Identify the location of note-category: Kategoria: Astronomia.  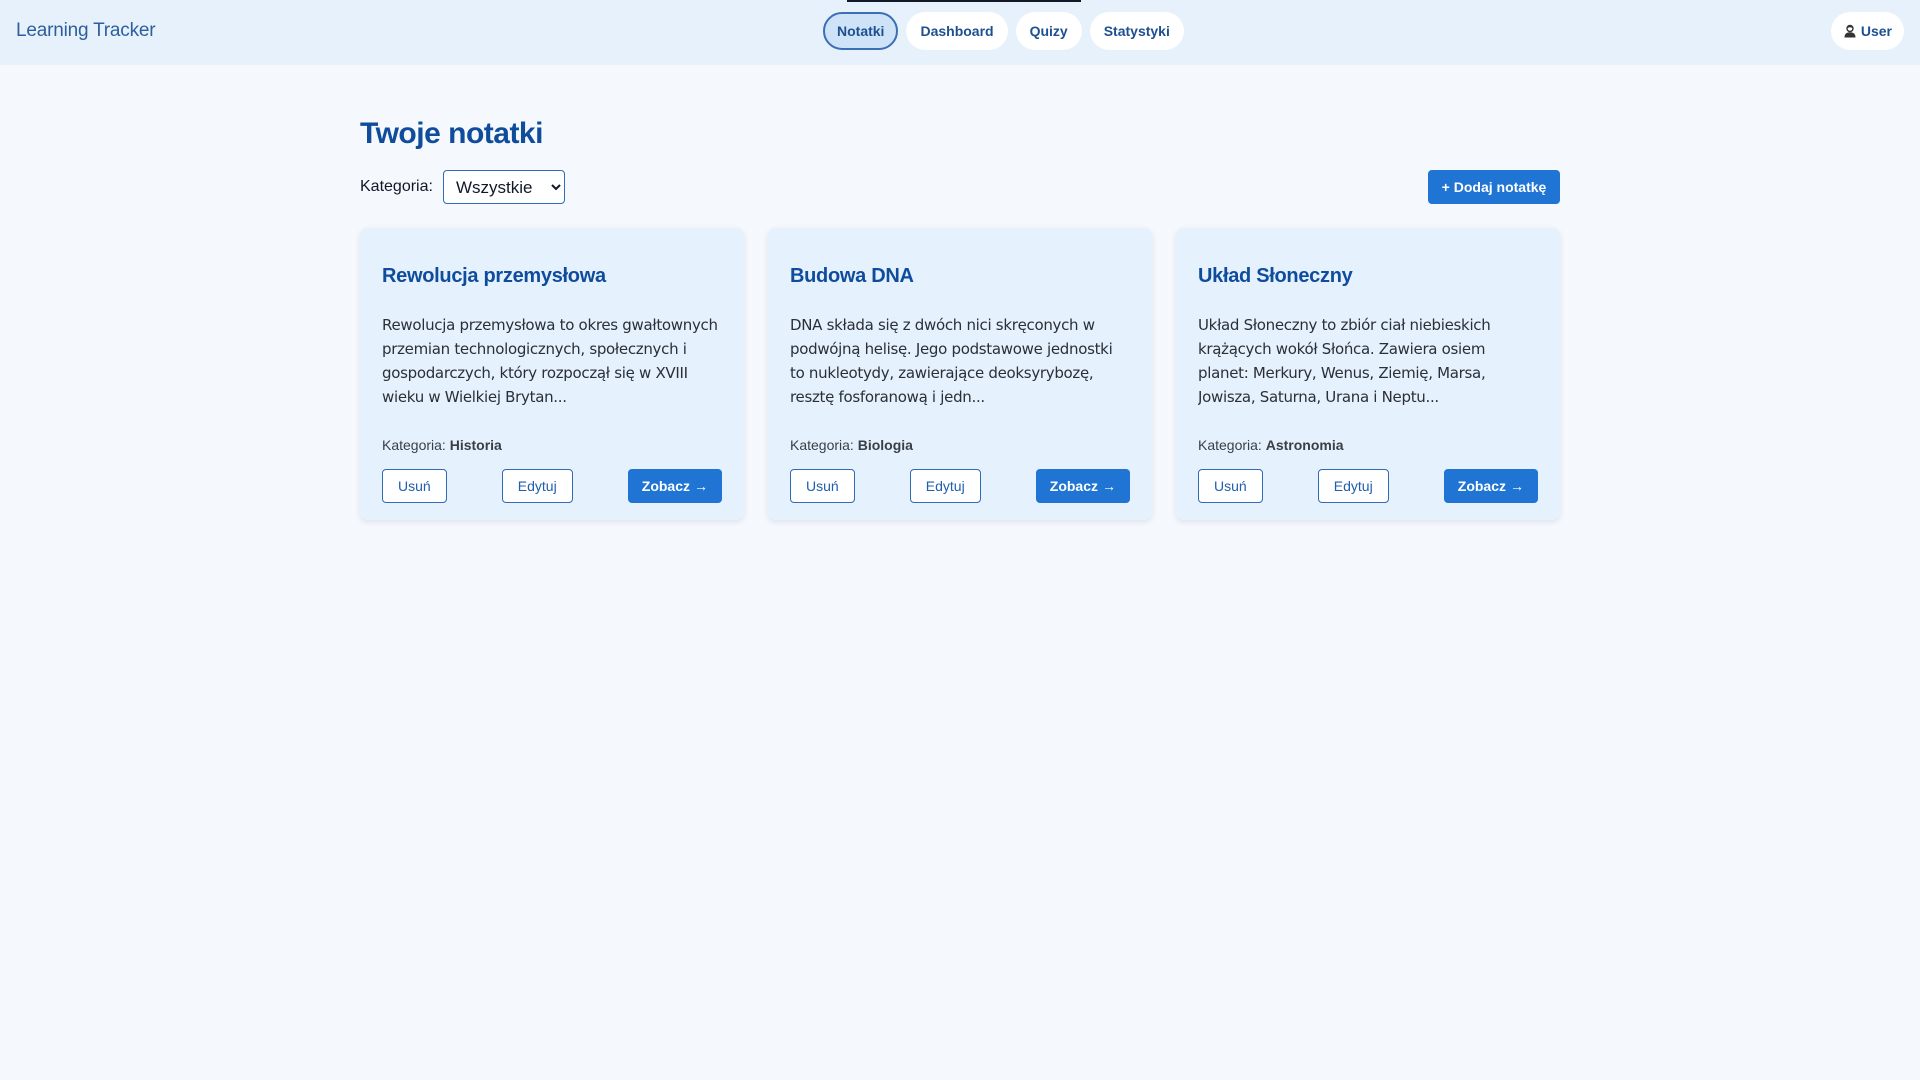
(1271, 445).